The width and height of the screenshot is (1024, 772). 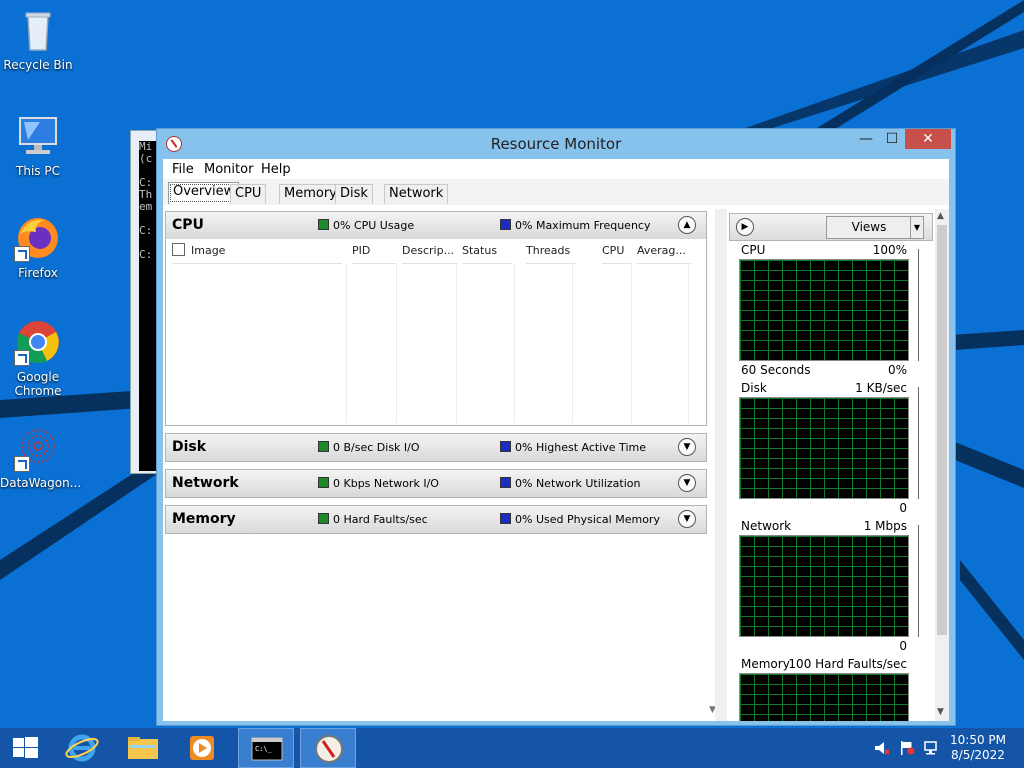 I want to click on close-button: ✕, so click(x=928, y=139).